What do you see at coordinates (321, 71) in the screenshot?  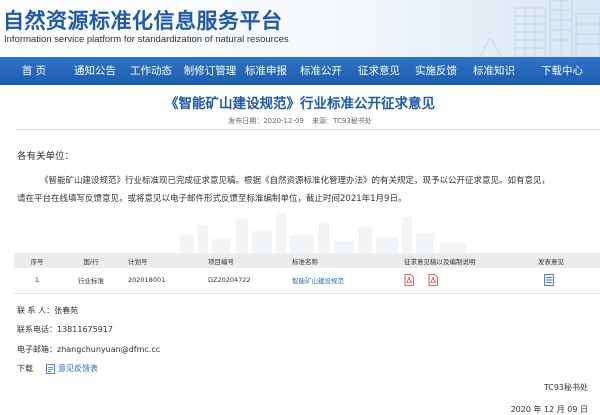 I see `nav-standard-public: 标准公开` at bounding box center [321, 71].